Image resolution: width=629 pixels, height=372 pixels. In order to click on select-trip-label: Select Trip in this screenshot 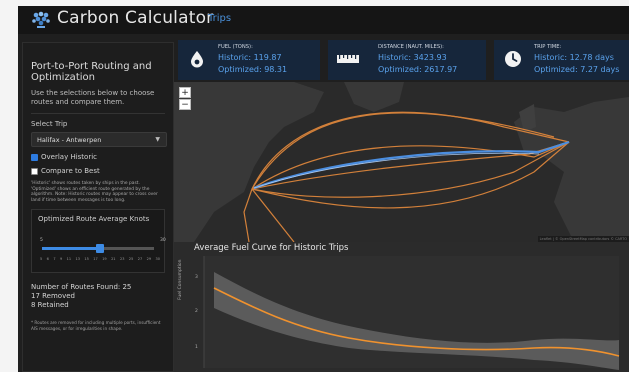, I will do `click(49, 124)`.